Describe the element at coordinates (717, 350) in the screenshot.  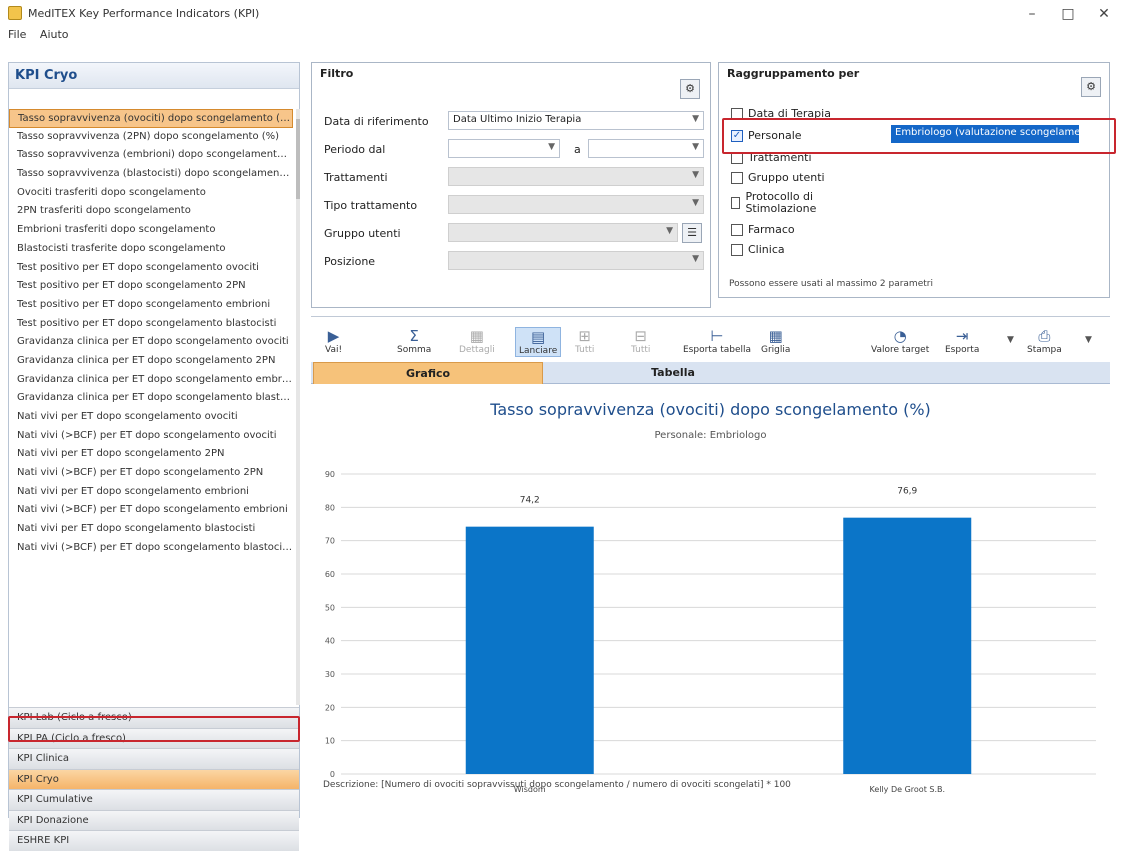
I see `export-table-label: Esporta tabella` at that location.